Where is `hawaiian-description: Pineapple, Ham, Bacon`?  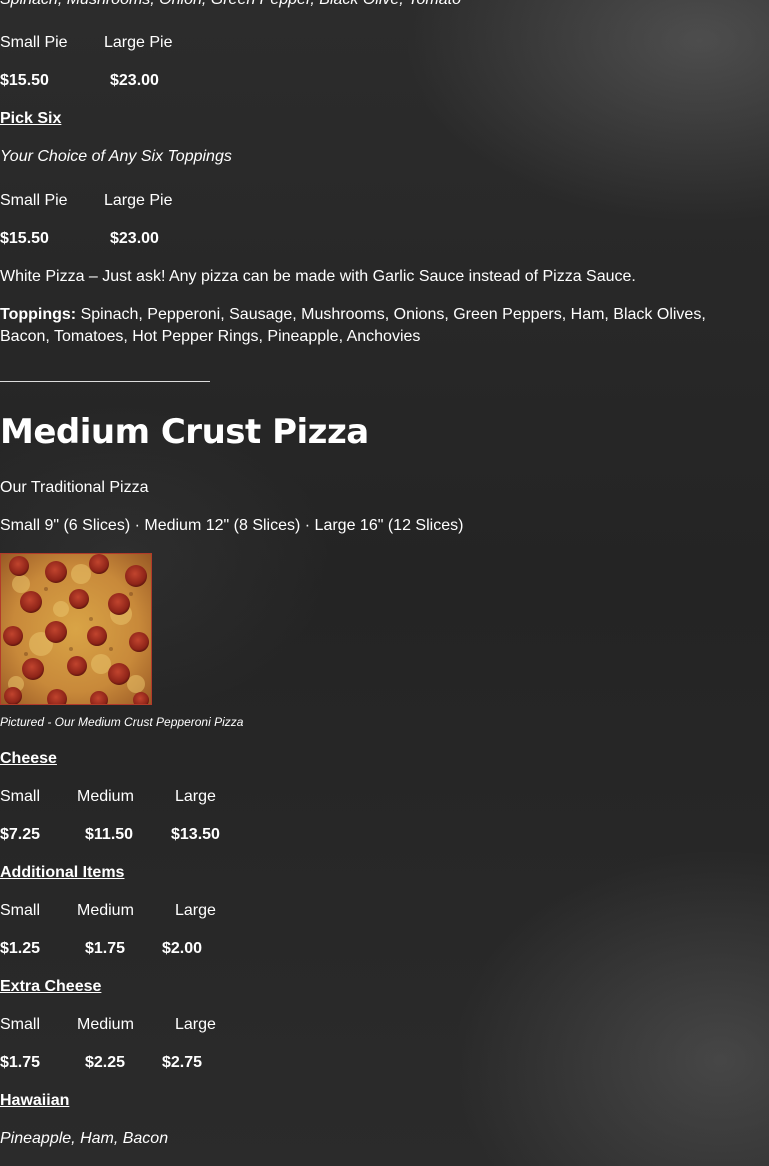
hawaiian-description: Pineapple, Ham, Bacon is located at coordinates (84, 1138).